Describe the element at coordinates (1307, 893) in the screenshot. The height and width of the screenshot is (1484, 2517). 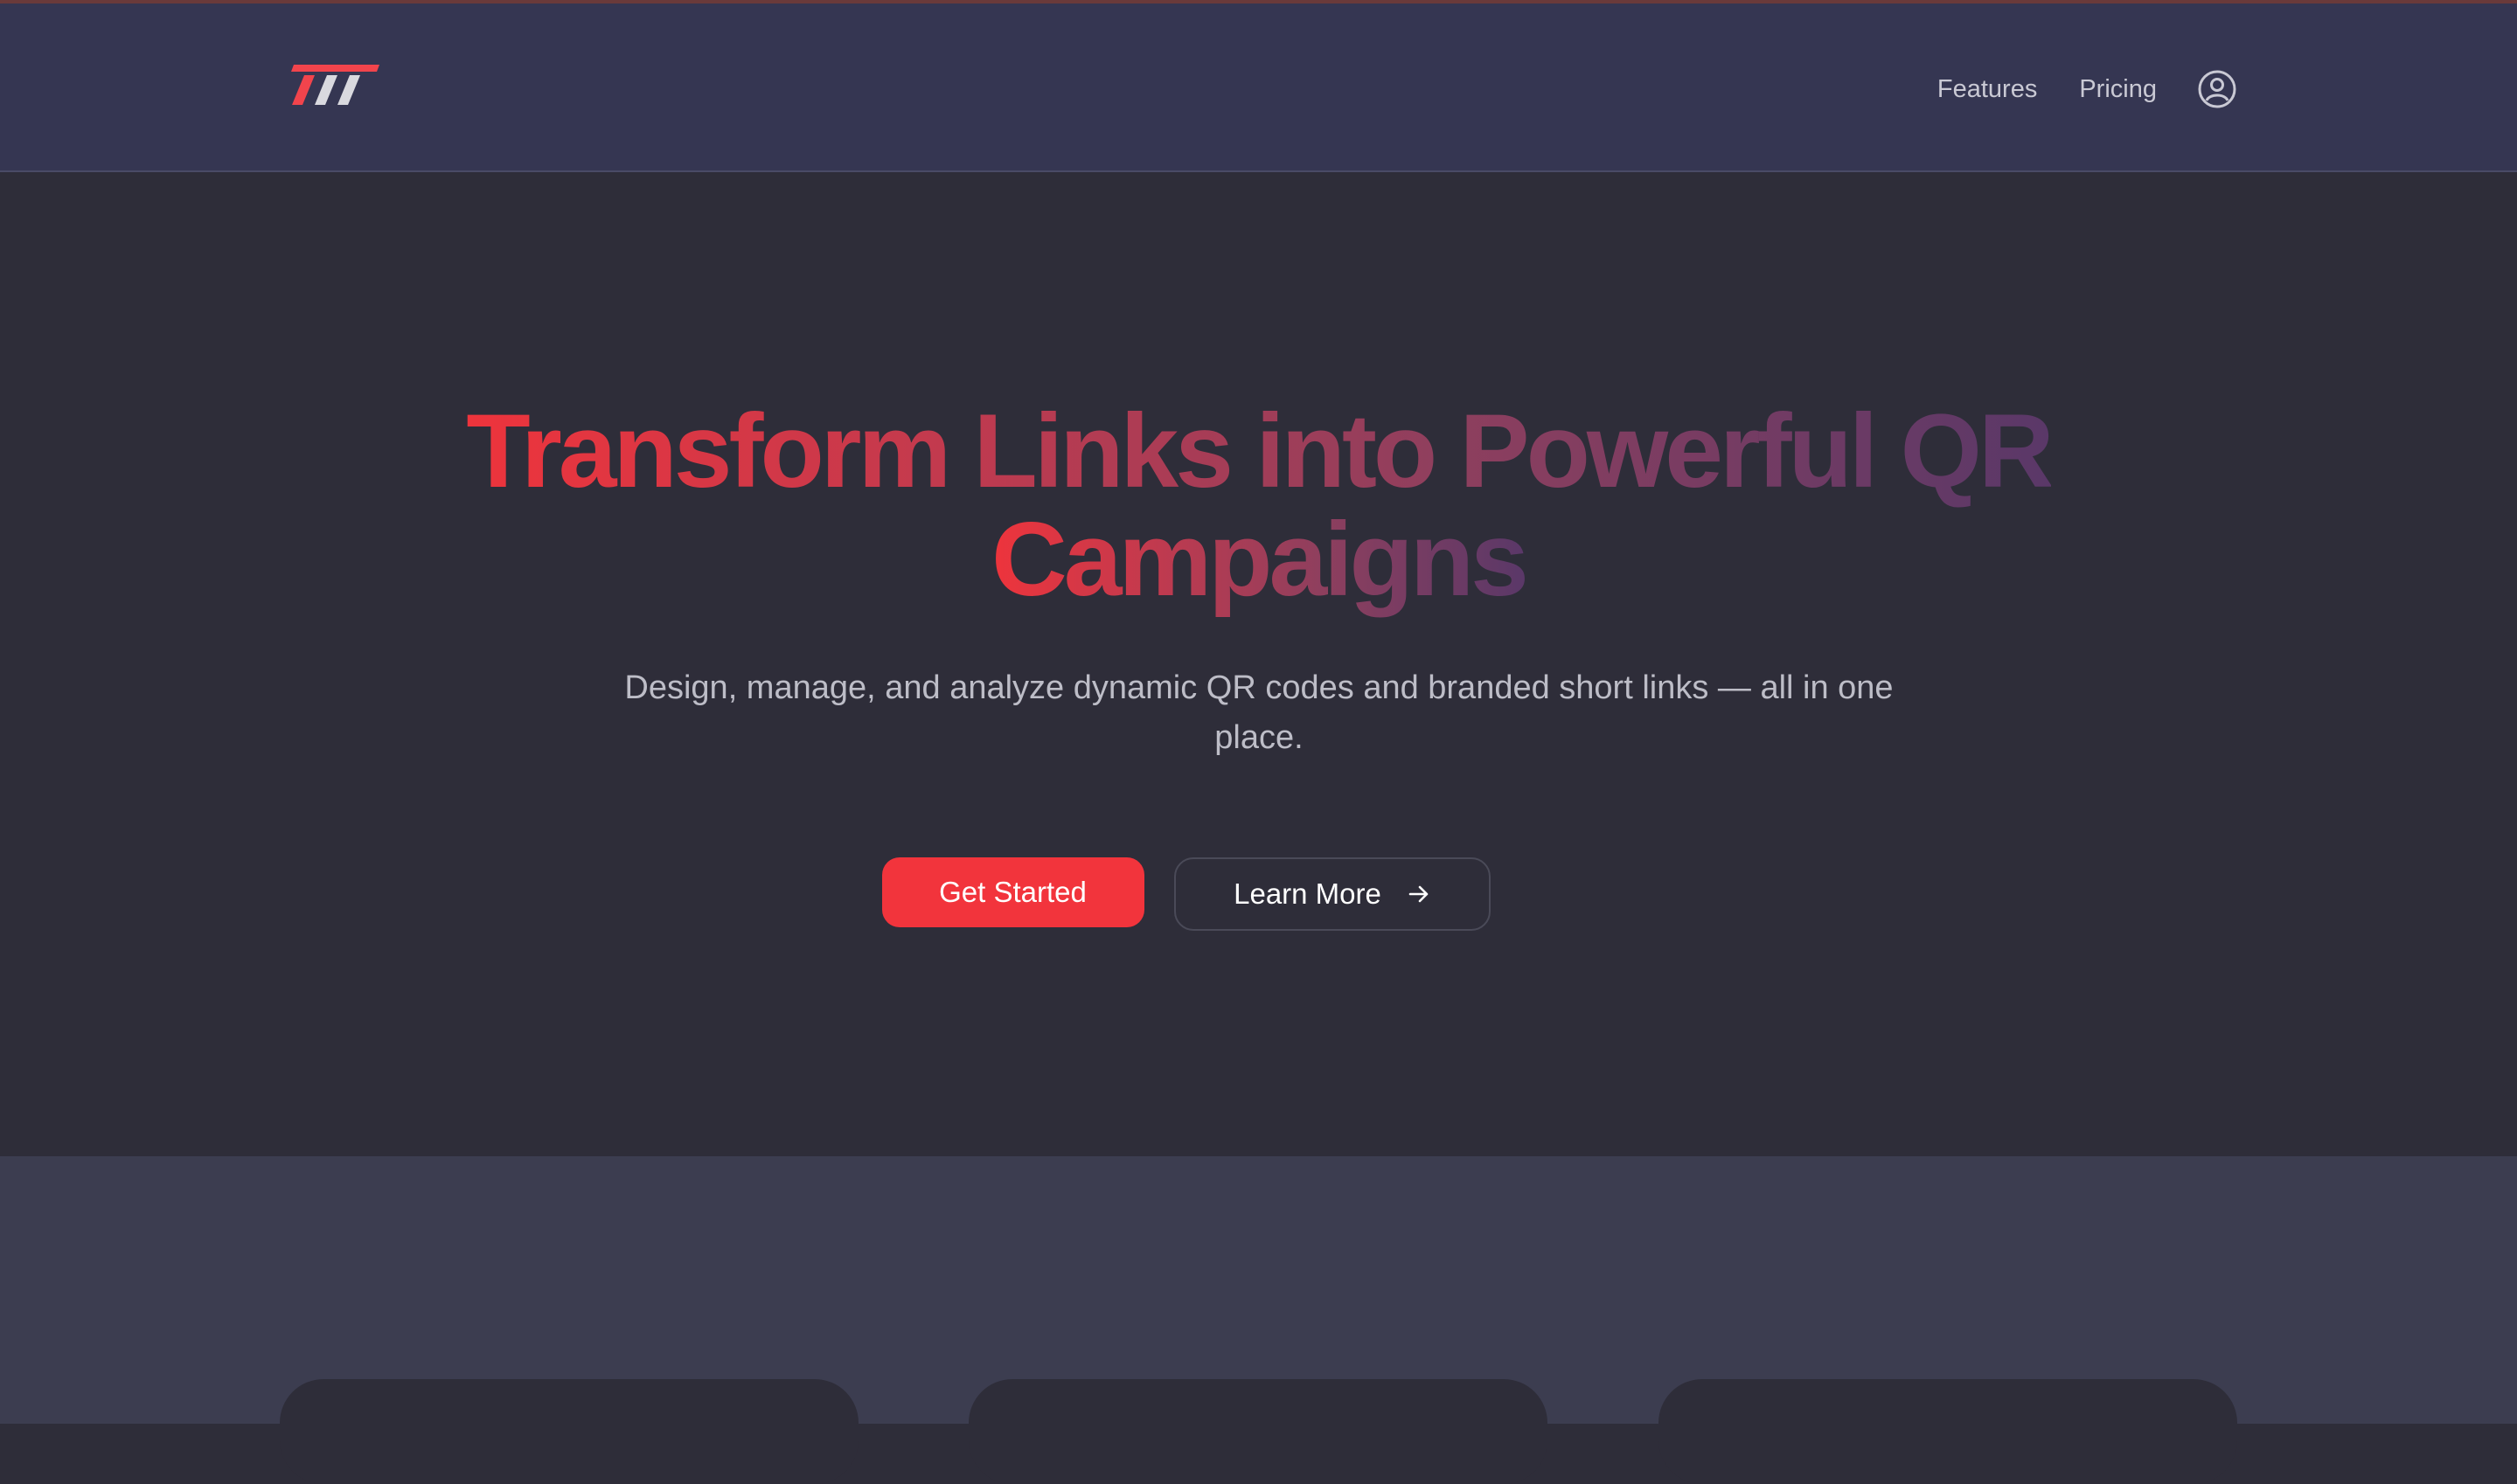
I see `learn-more-label: Learn More` at that location.